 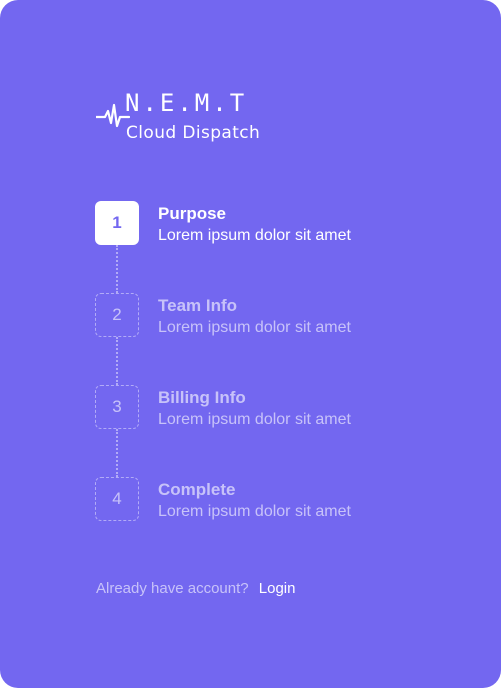 I want to click on step-title: Billing Info, so click(x=202, y=397).